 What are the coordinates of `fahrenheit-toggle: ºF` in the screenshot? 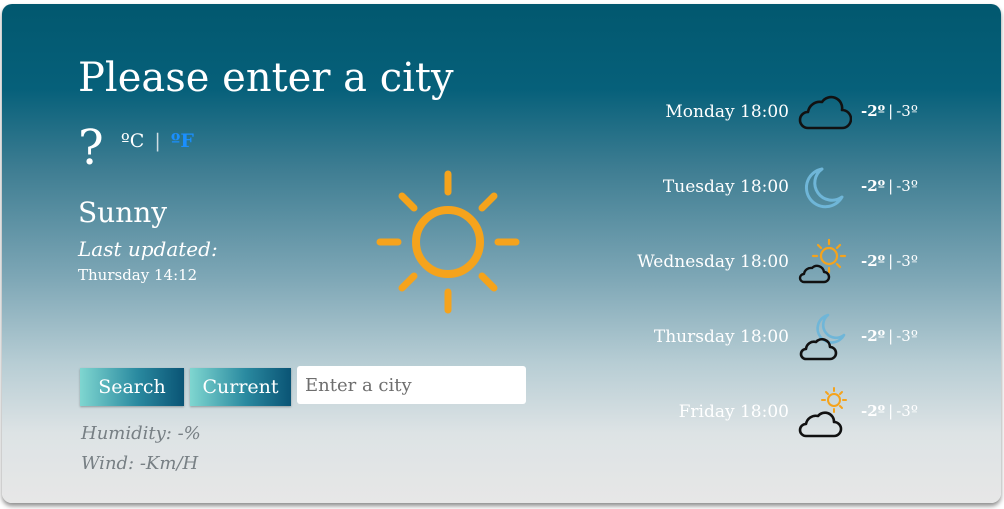 It's located at (182, 141).